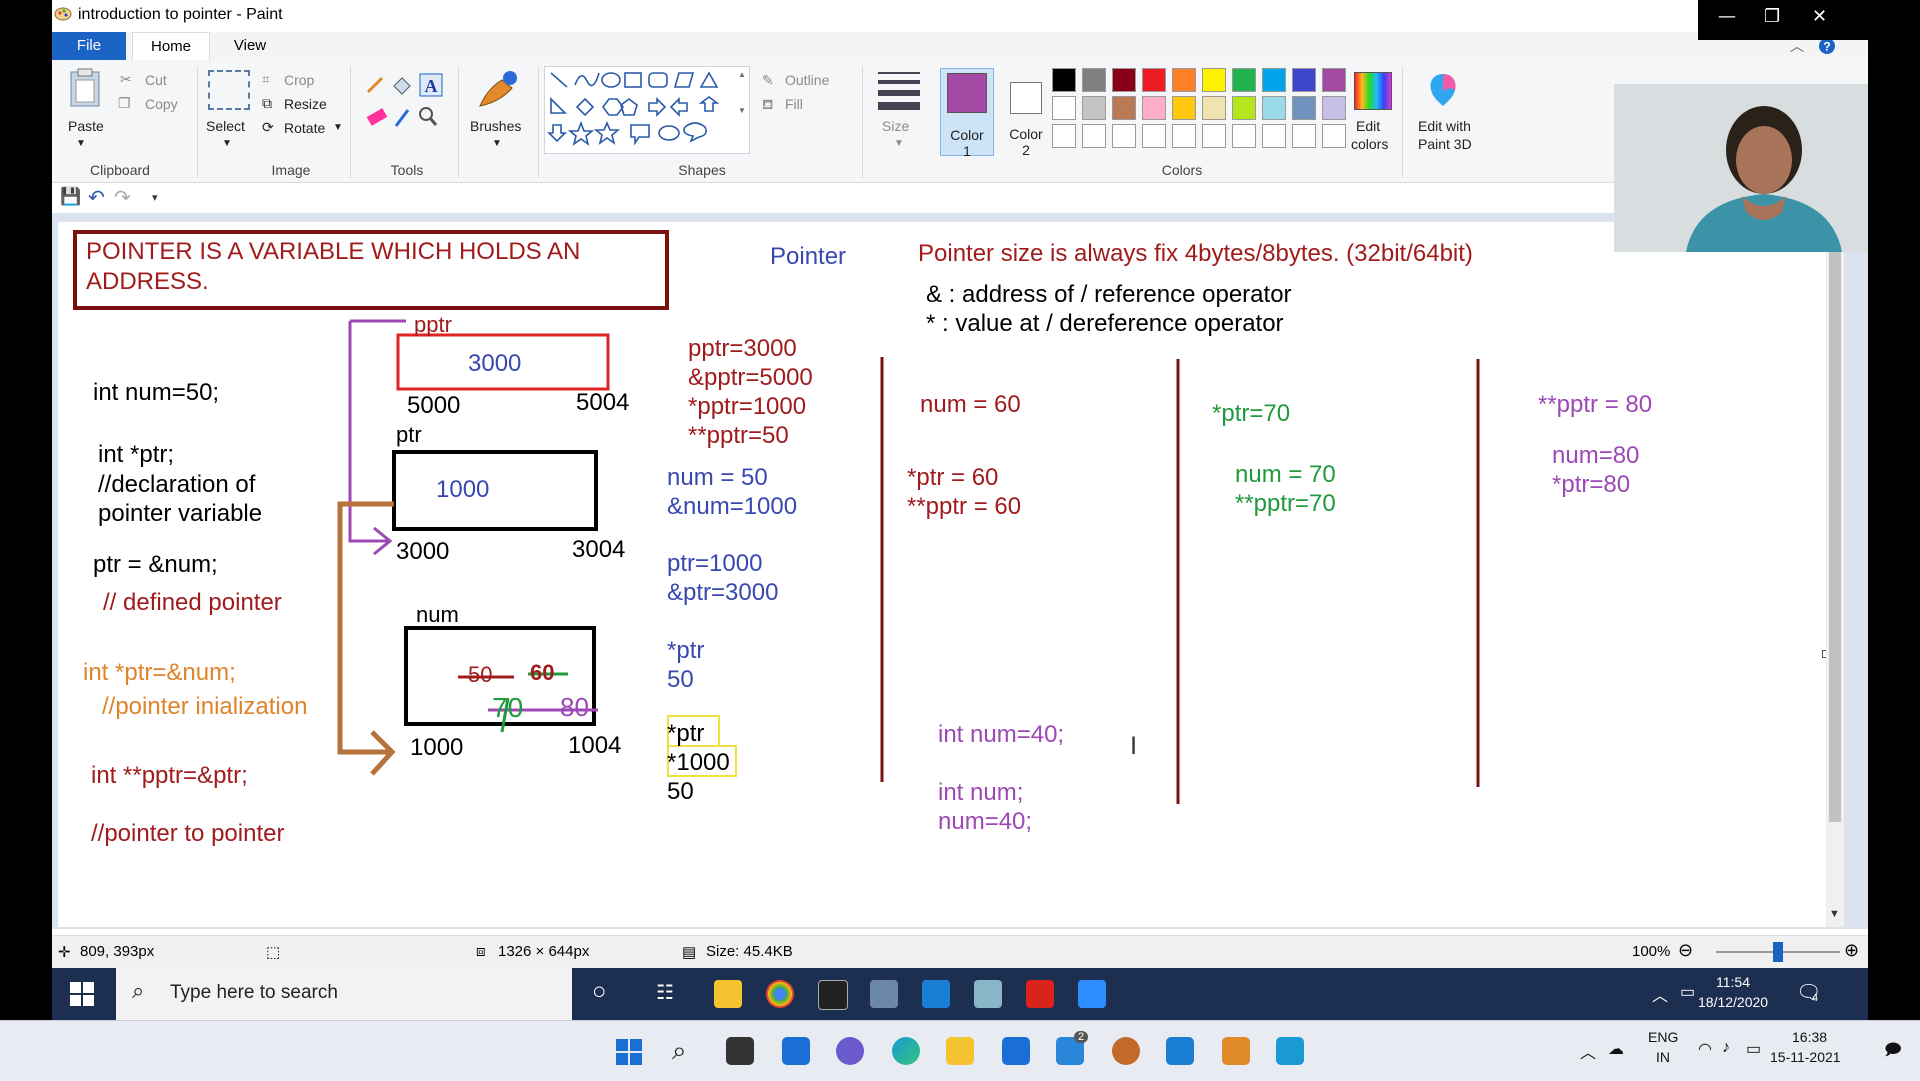 This screenshot has height=1081, width=1920. Describe the element at coordinates (299, 80) in the screenshot. I see `crop-button: Crop` at that location.